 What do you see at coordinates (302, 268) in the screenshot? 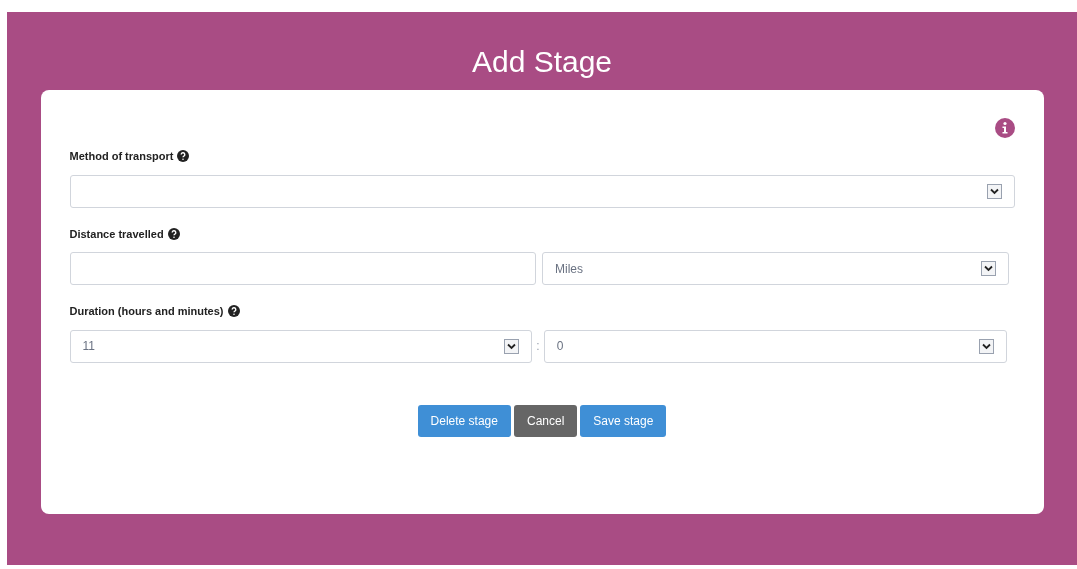
I see `distance-input` at bounding box center [302, 268].